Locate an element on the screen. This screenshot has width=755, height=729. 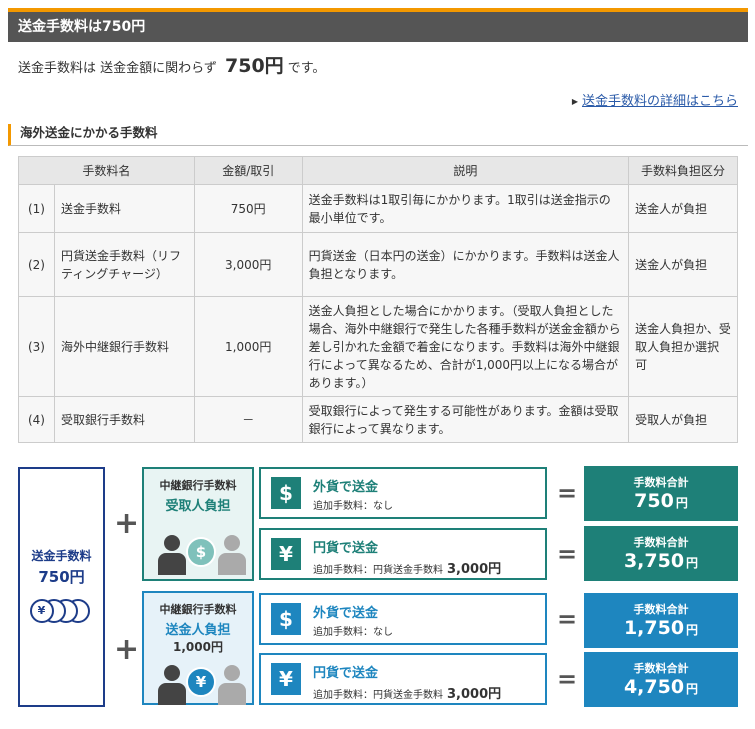
section-heading: 海外送金にかかる手数料 is located at coordinates (378, 135).